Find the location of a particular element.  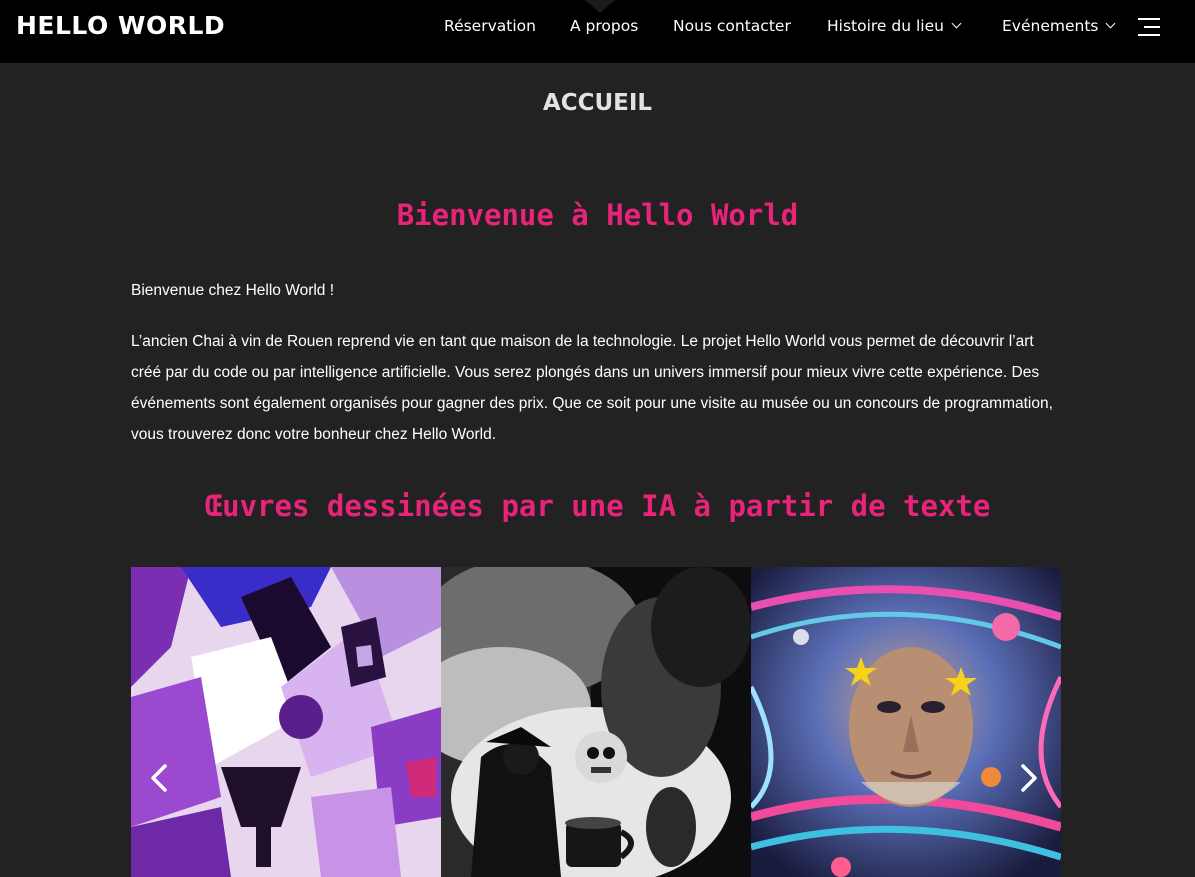

nav-item-nous-contacter: Nous contacter is located at coordinates (732, 26).